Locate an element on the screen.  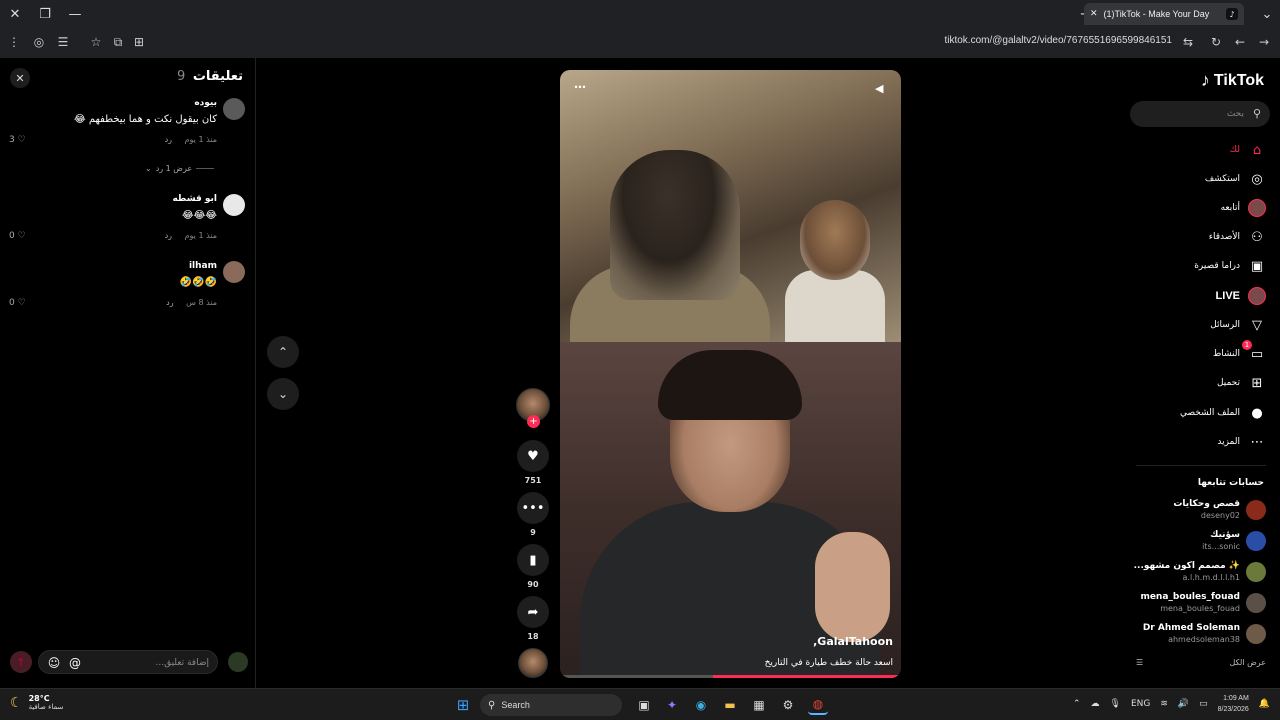
site-settings-icon: ⇆ is located at coordinates (1188, 42).